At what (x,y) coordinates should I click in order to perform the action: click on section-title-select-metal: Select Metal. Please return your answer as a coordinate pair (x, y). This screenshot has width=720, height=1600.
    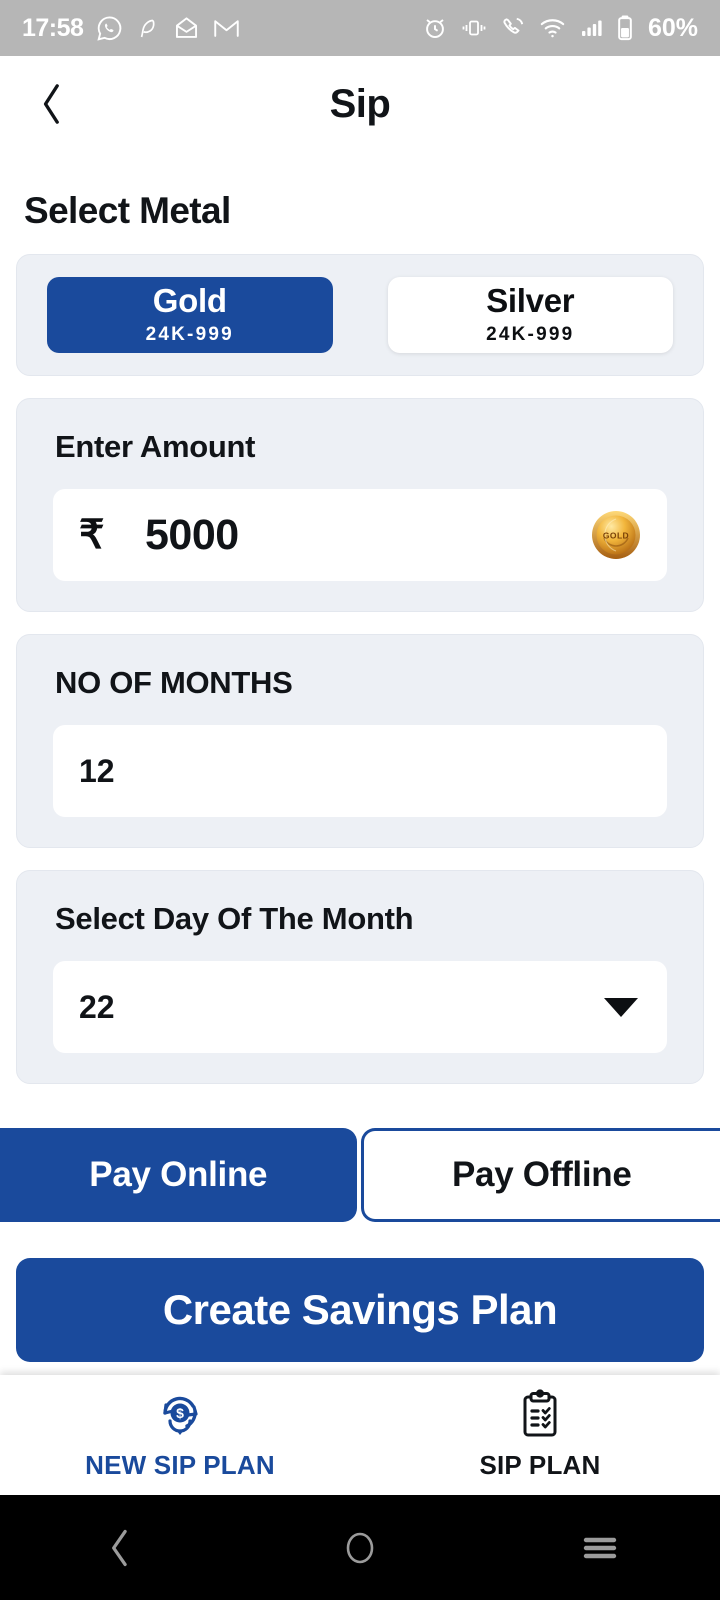
    Looking at the image, I should click on (127, 210).